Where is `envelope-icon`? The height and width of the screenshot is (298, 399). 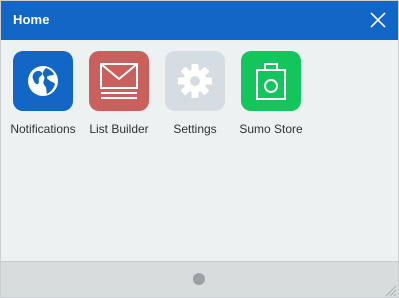
envelope-icon is located at coordinates (119, 81).